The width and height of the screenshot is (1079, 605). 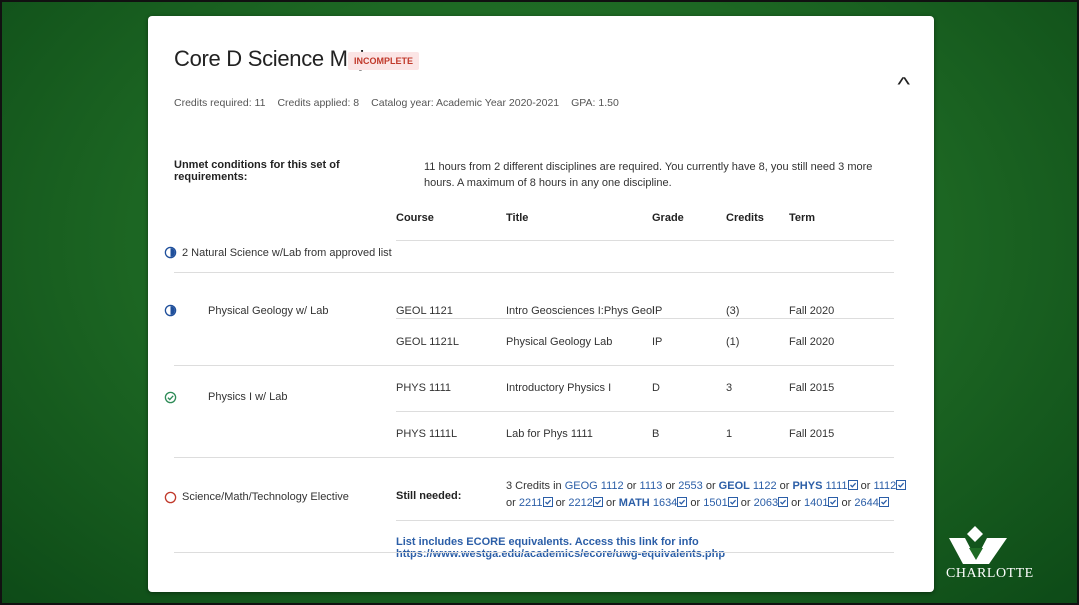 What do you see at coordinates (595, 103) in the screenshot?
I see `gpa: GPA: 1.50` at bounding box center [595, 103].